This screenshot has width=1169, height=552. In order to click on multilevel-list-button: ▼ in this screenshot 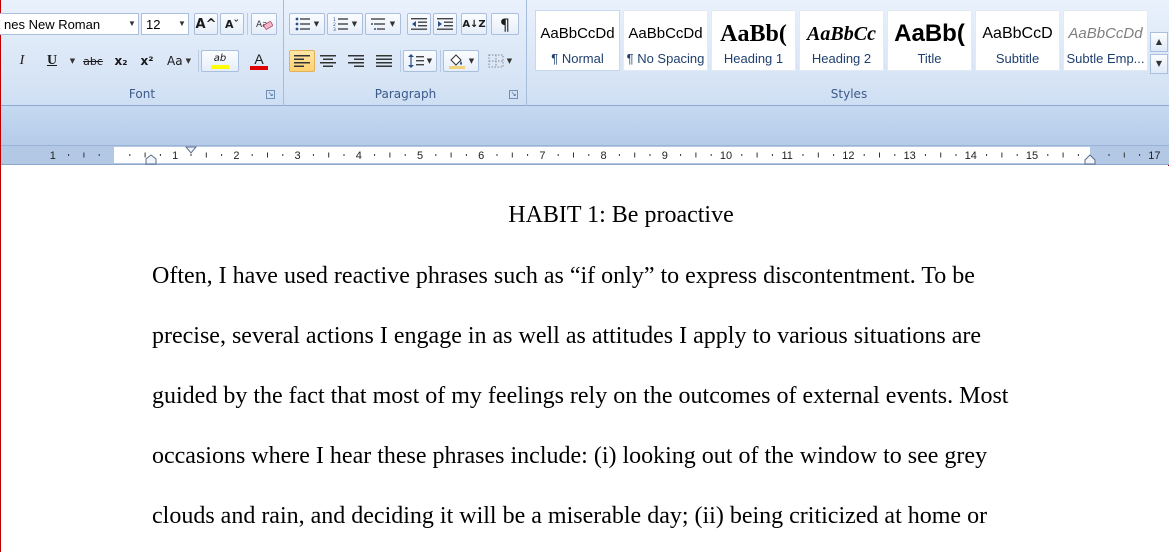, I will do `click(383, 24)`.